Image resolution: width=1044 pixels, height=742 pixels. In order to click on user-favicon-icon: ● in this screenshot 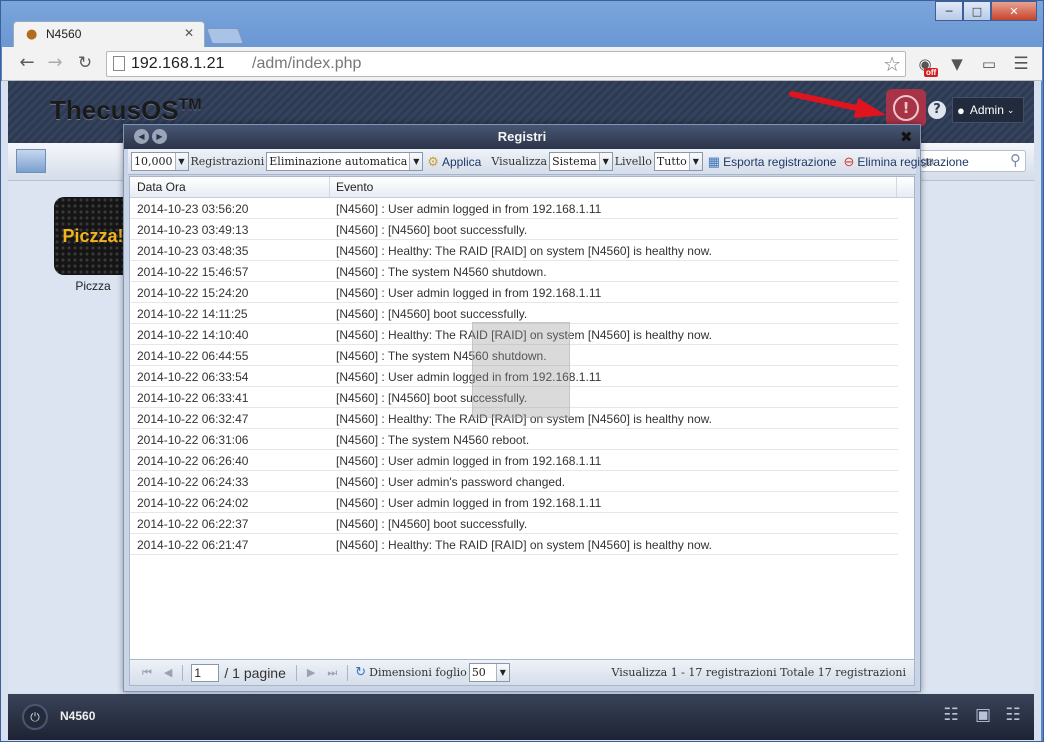, I will do `click(32, 34)`.